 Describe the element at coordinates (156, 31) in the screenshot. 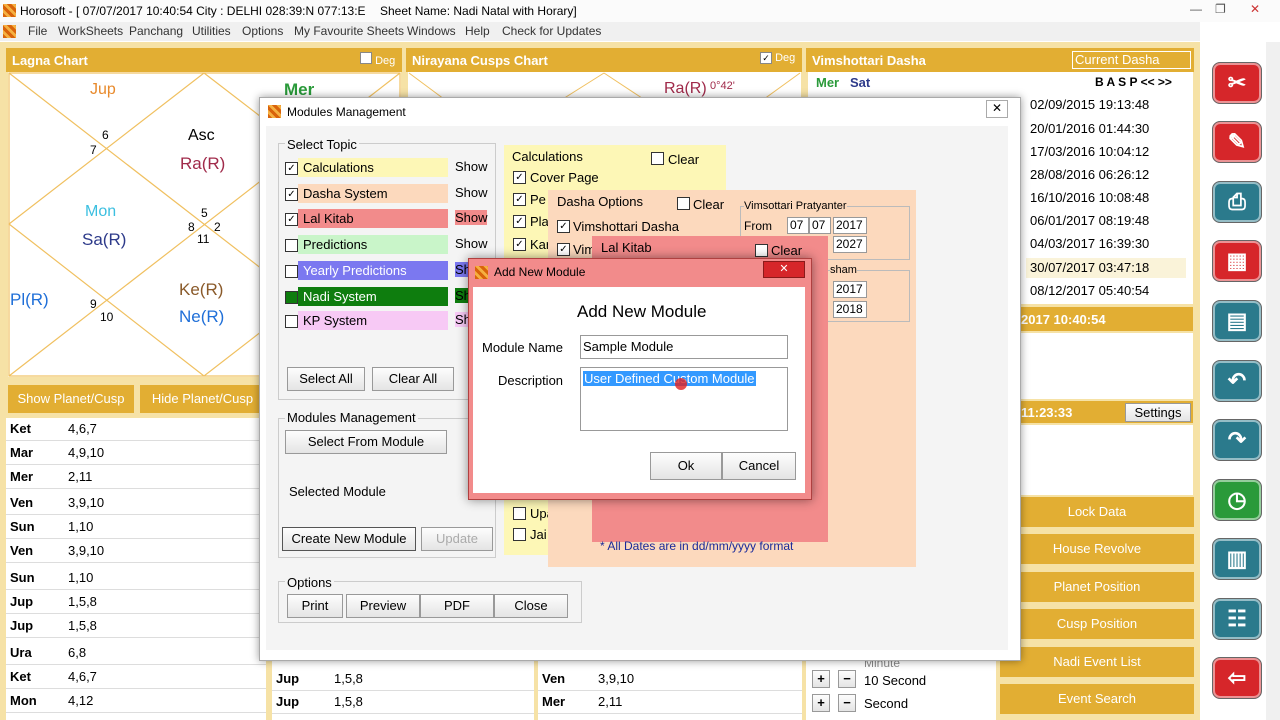

I see `menu-panchang: Panchang` at that location.